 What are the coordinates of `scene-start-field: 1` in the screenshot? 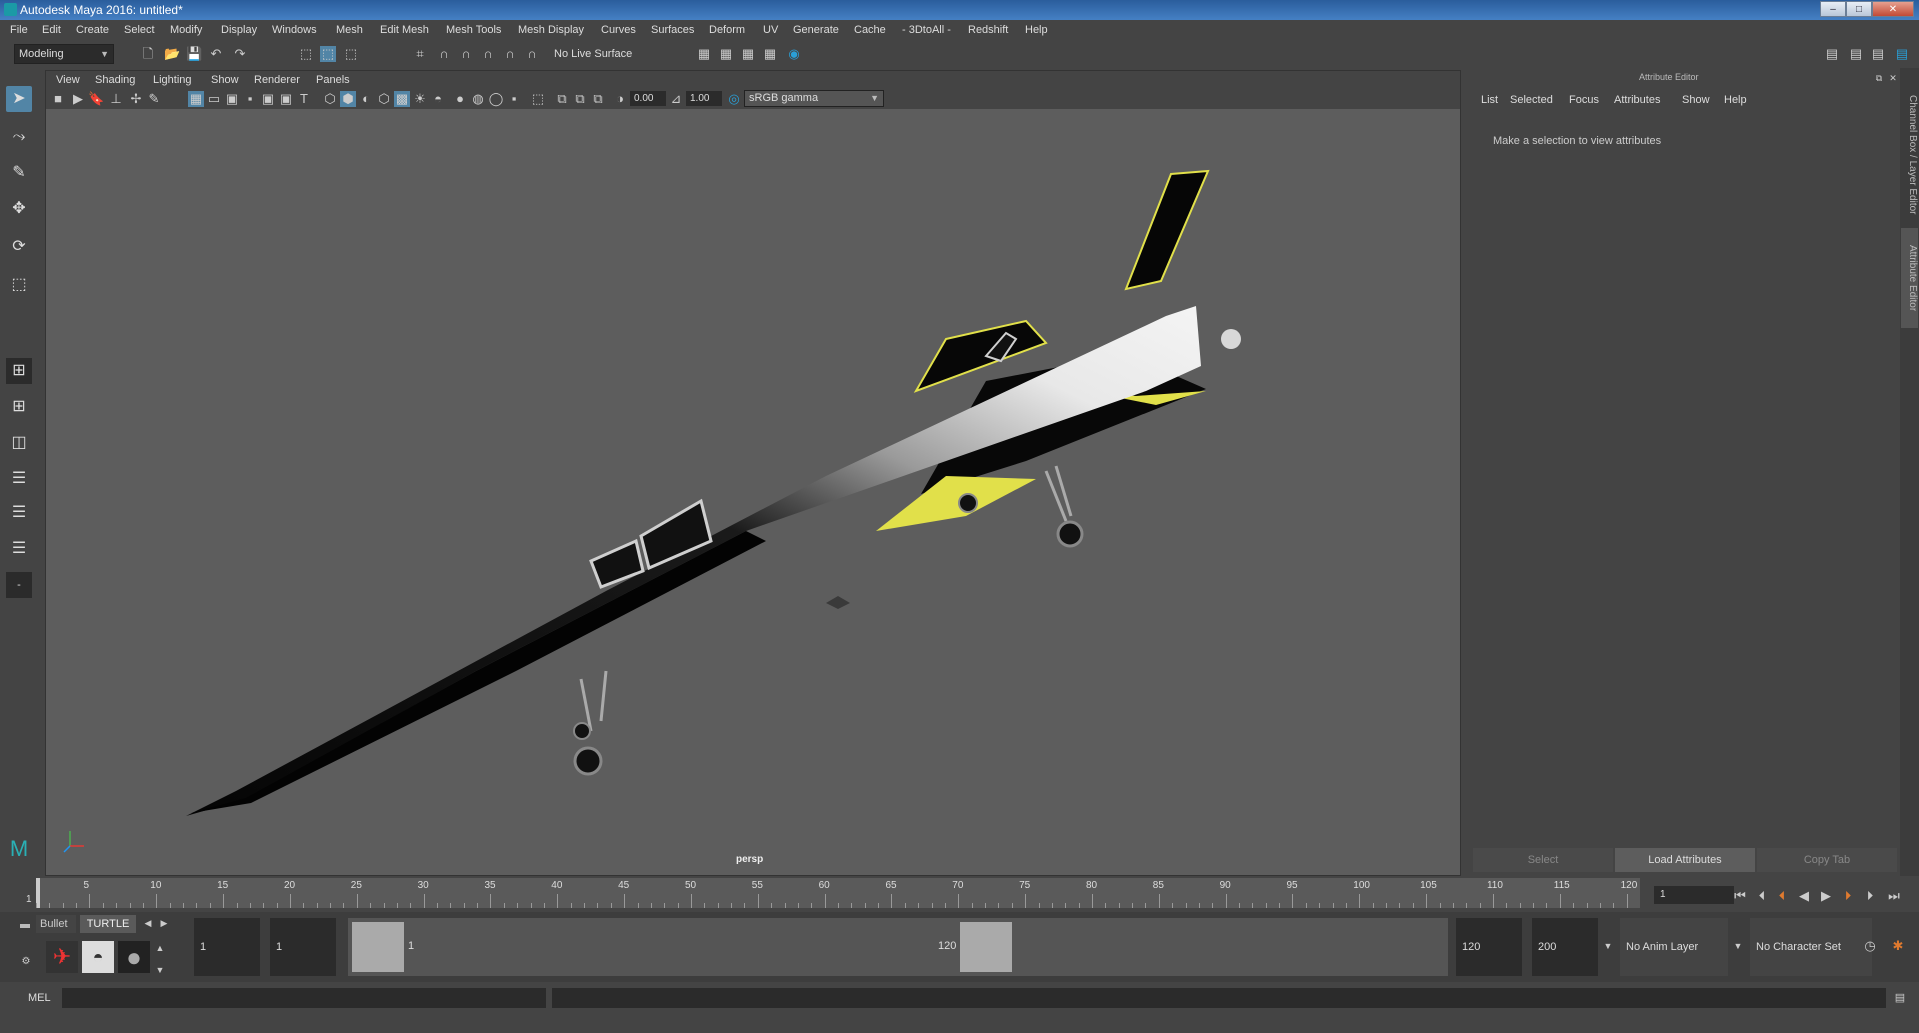 It's located at (227, 947).